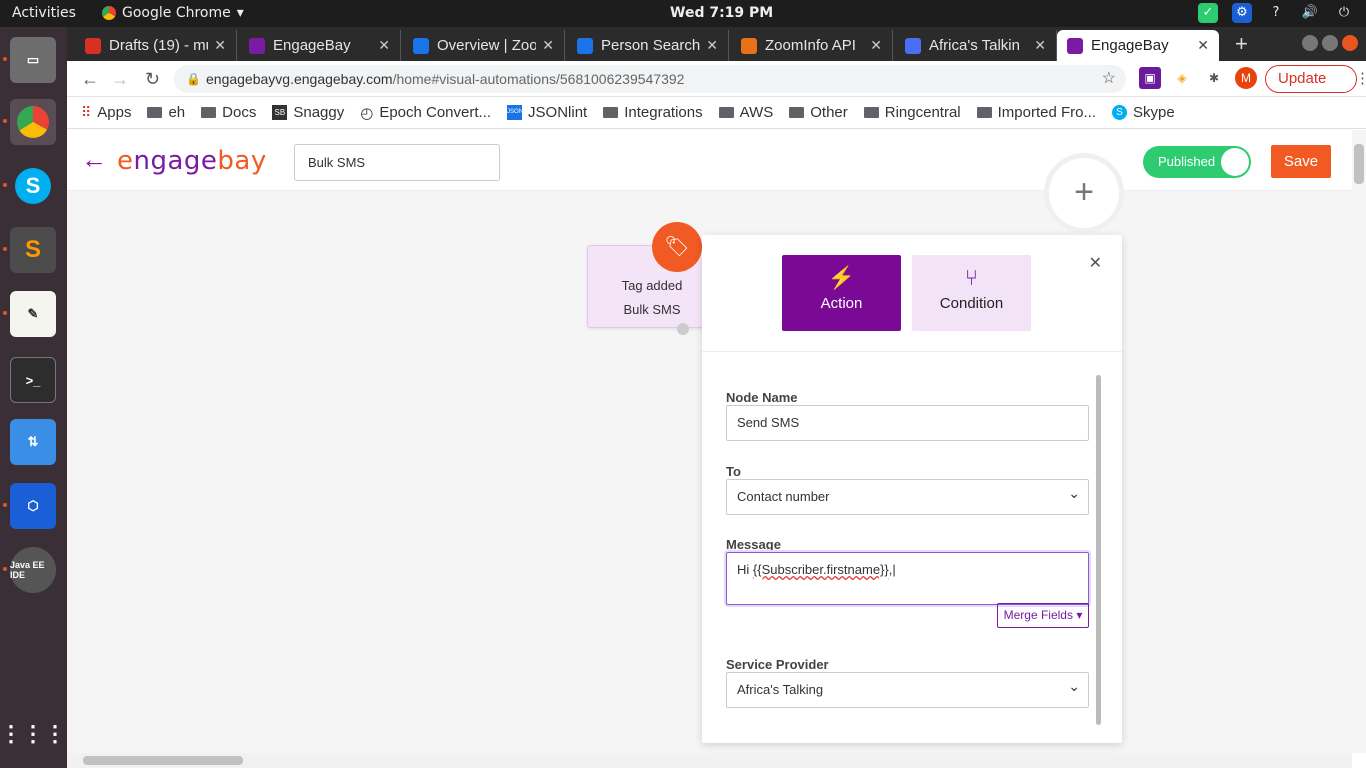 This screenshot has width=1366, height=768. Describe the element at coordinates (907, 495) in the screenshot. I see `to-select: Contact number` at that location.